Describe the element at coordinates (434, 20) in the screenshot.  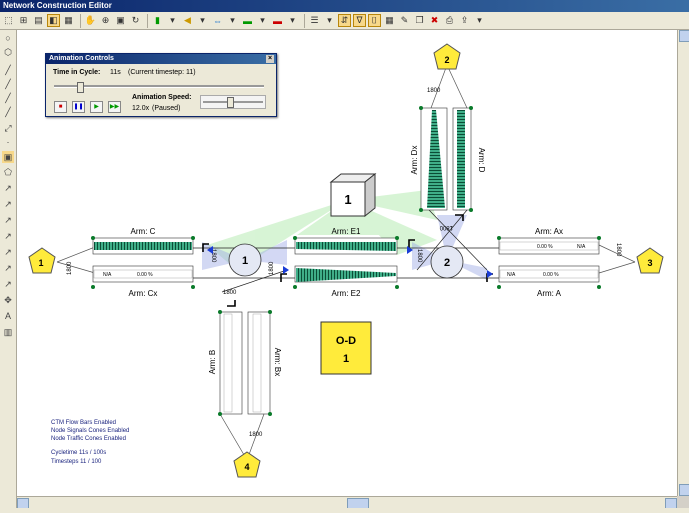
I see `delete-icon: ✖` at that location.